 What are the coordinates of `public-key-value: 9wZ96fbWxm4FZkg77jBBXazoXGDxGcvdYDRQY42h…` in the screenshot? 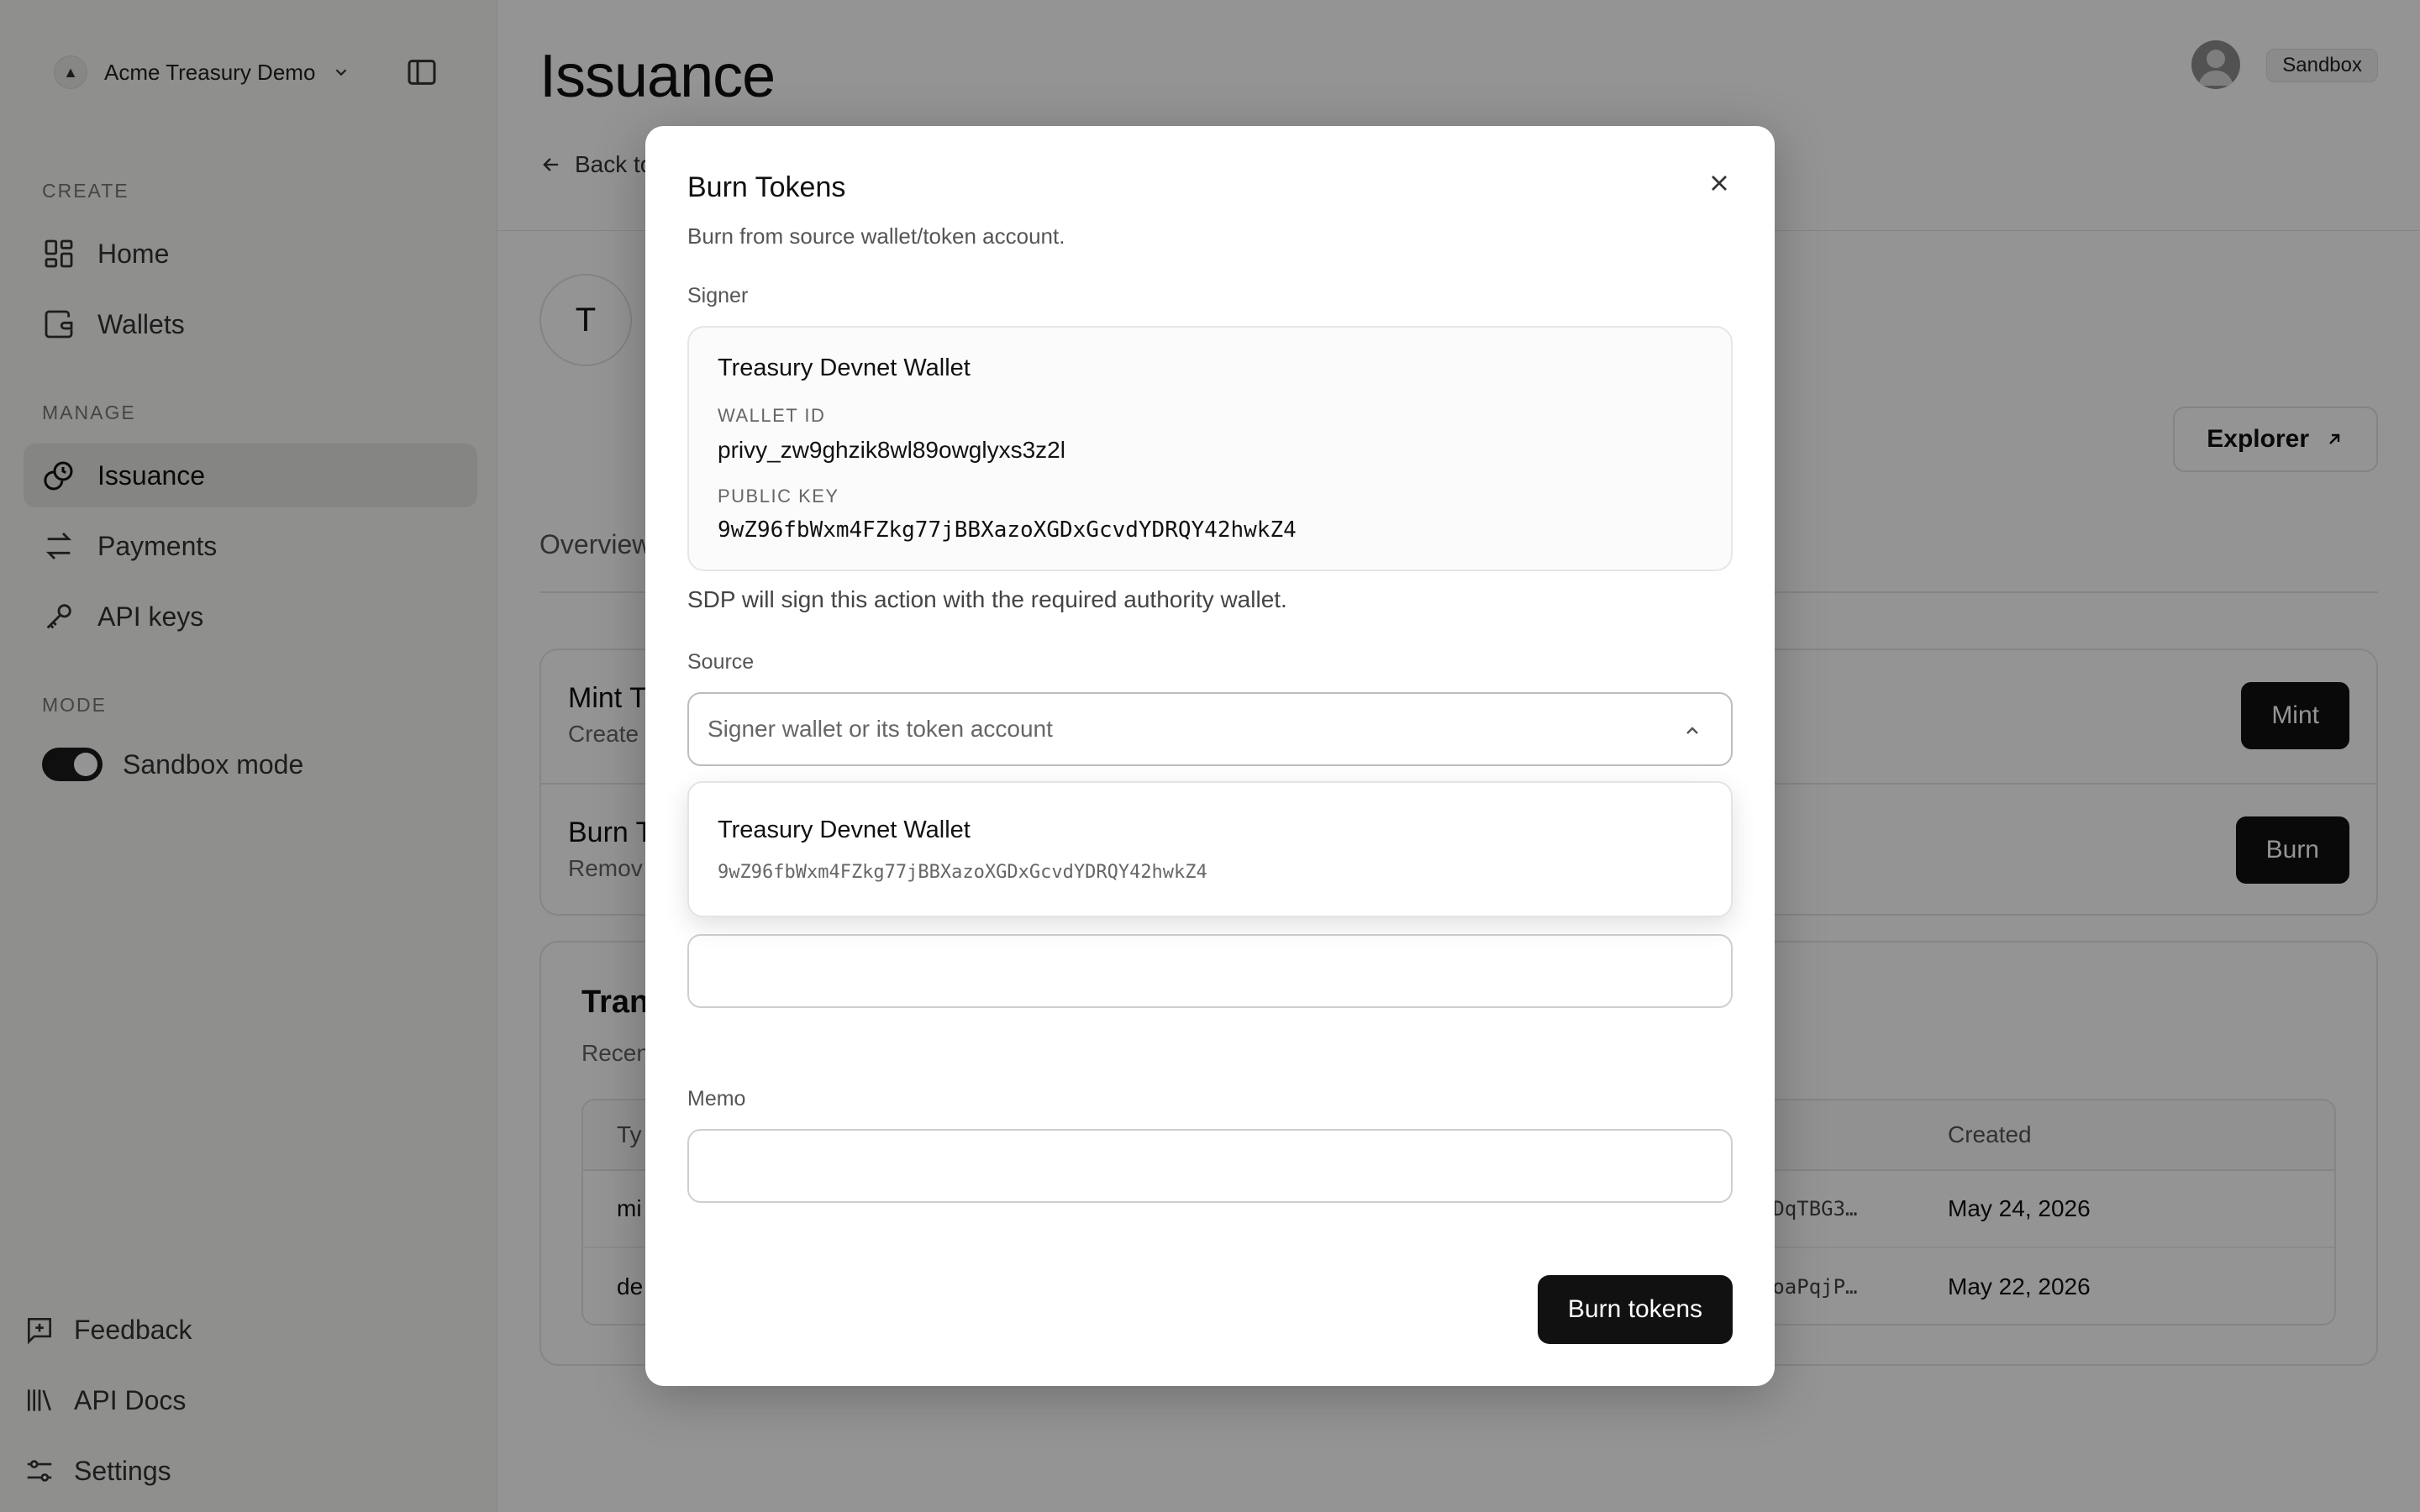 It's located at (1007, 530).